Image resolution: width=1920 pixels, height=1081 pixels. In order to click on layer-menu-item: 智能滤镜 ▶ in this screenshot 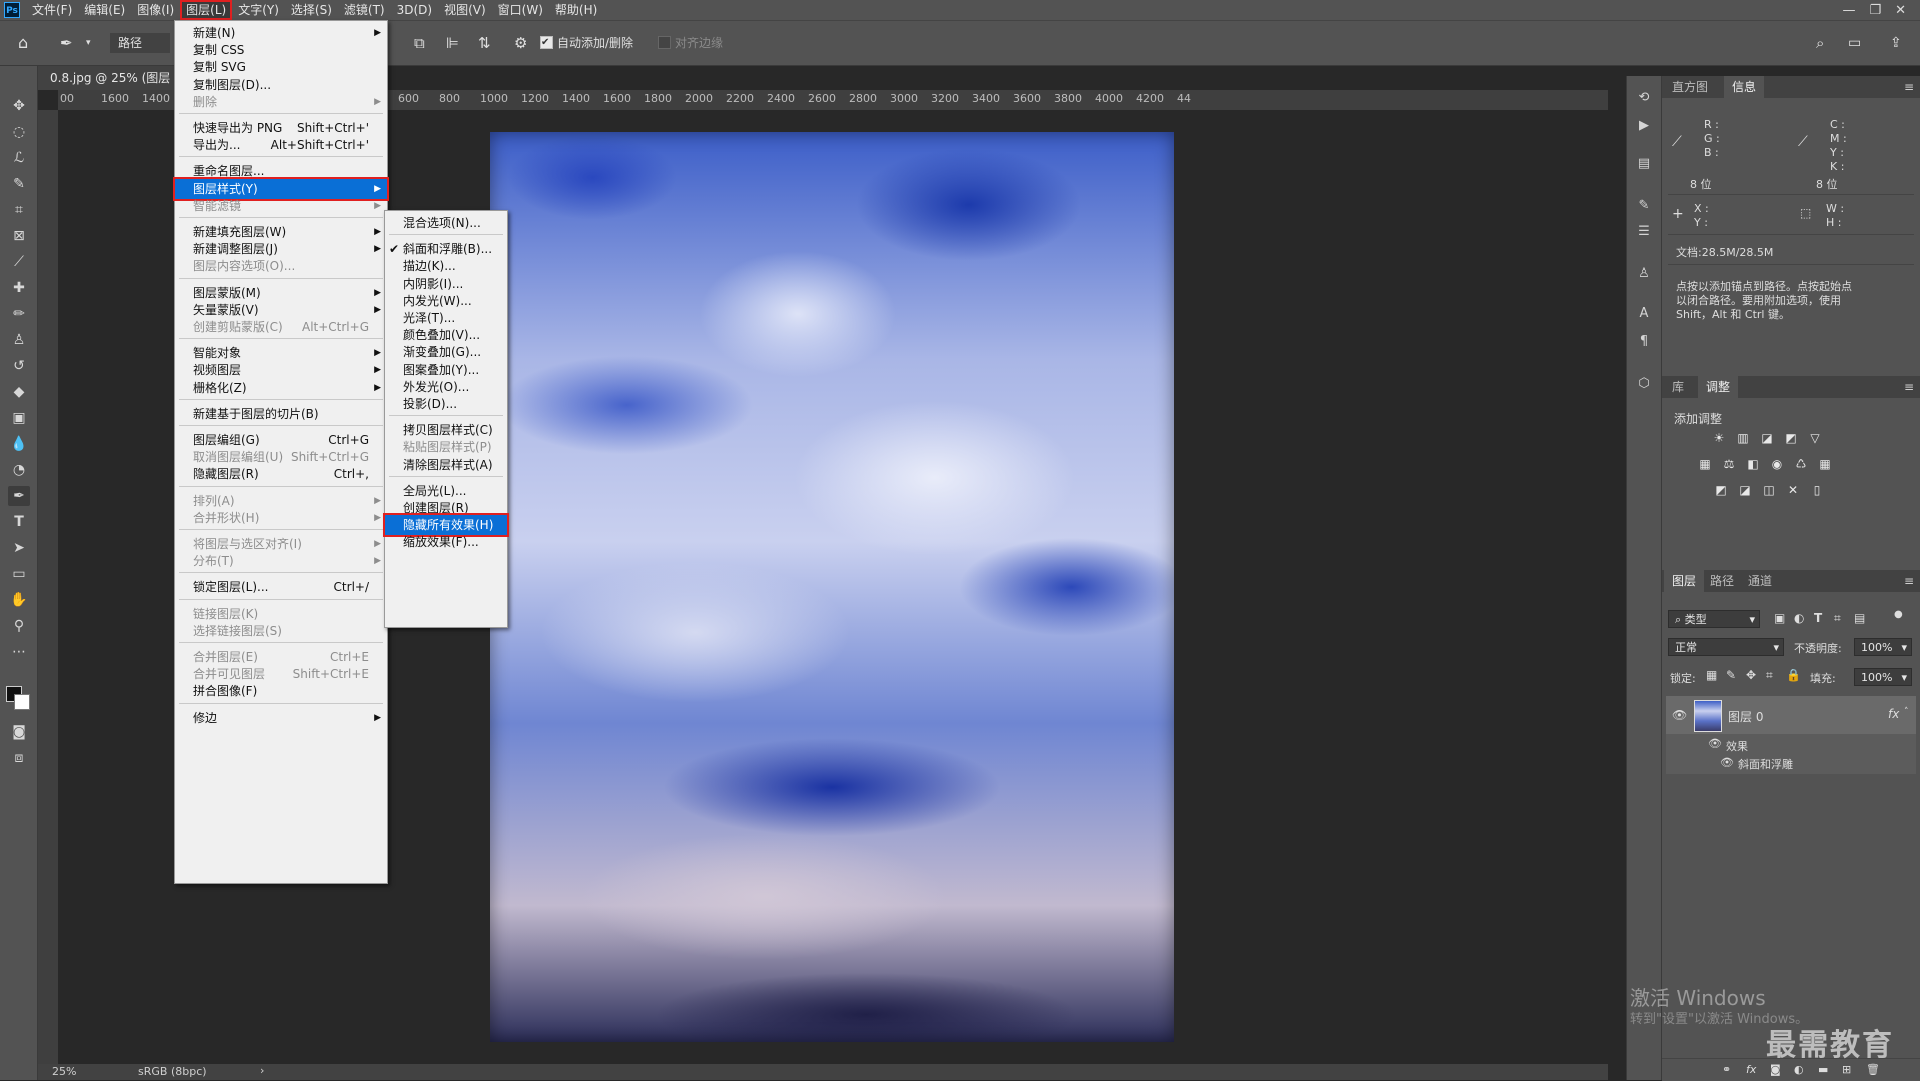, I will do `click(281, 206)`.